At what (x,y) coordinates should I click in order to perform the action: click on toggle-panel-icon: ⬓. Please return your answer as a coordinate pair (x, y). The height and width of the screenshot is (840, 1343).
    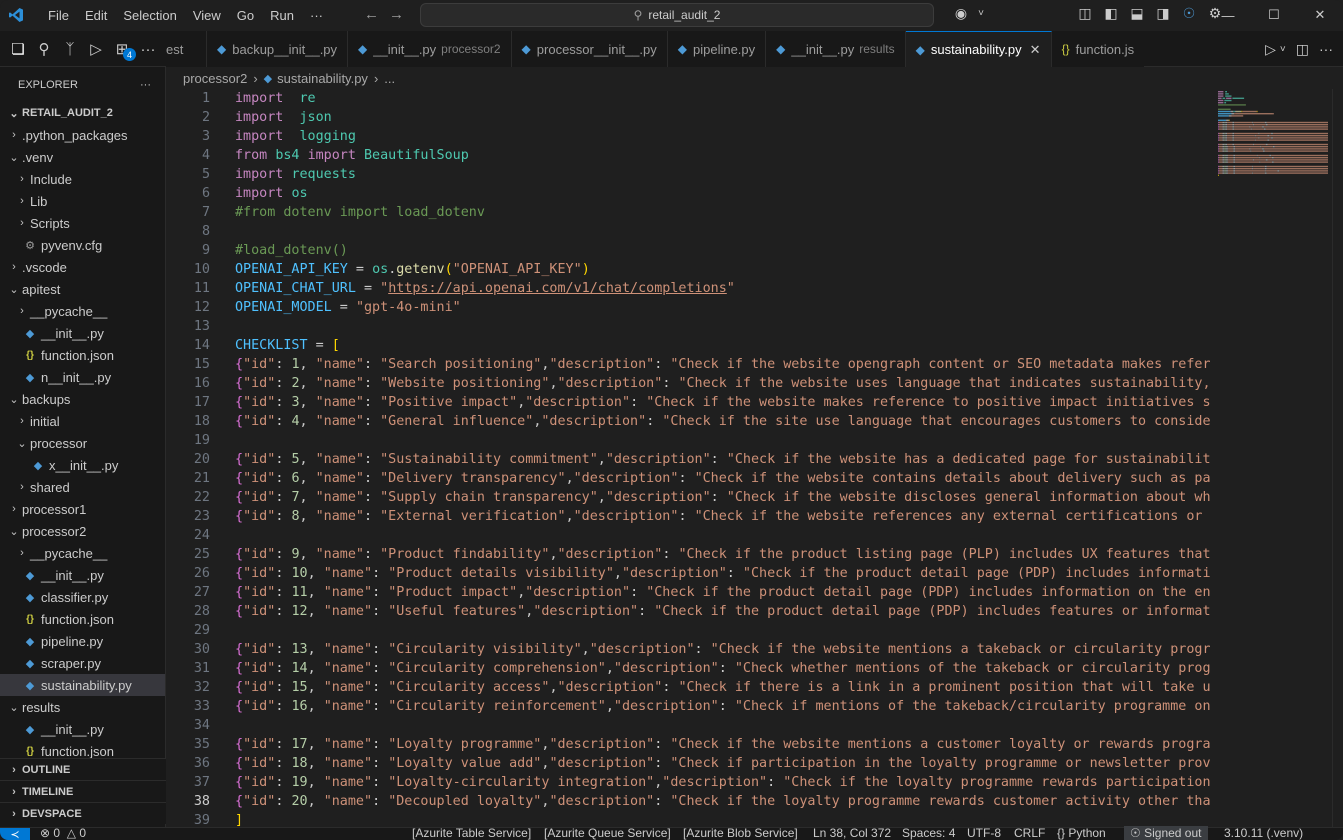
    Looking at the image, I should click on (1137, 13).